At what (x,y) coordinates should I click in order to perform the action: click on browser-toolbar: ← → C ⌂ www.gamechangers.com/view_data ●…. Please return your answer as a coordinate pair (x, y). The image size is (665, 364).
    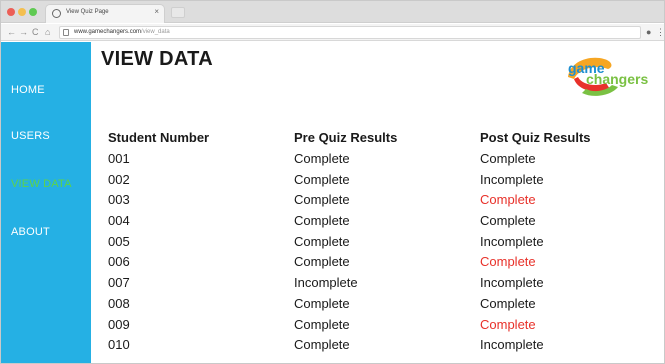
    Looking at the image, I should click on (332, 32).